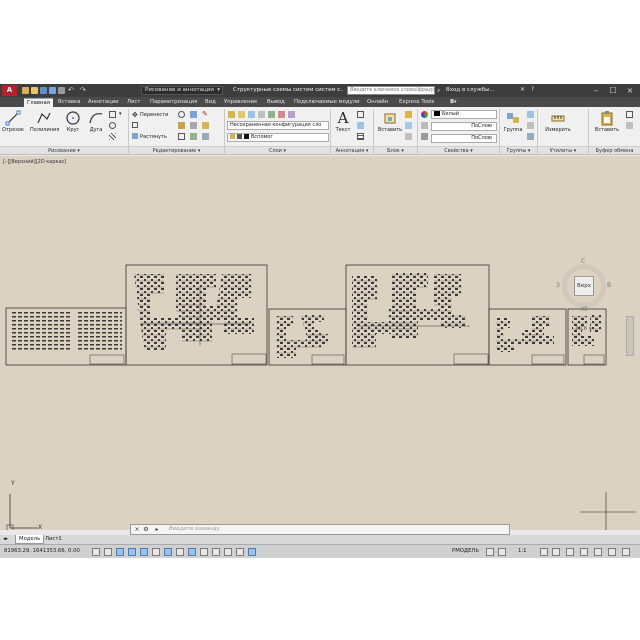 This screenshot has height=640, width=640. I want to click on layer-off-icon, so click(281, 114).